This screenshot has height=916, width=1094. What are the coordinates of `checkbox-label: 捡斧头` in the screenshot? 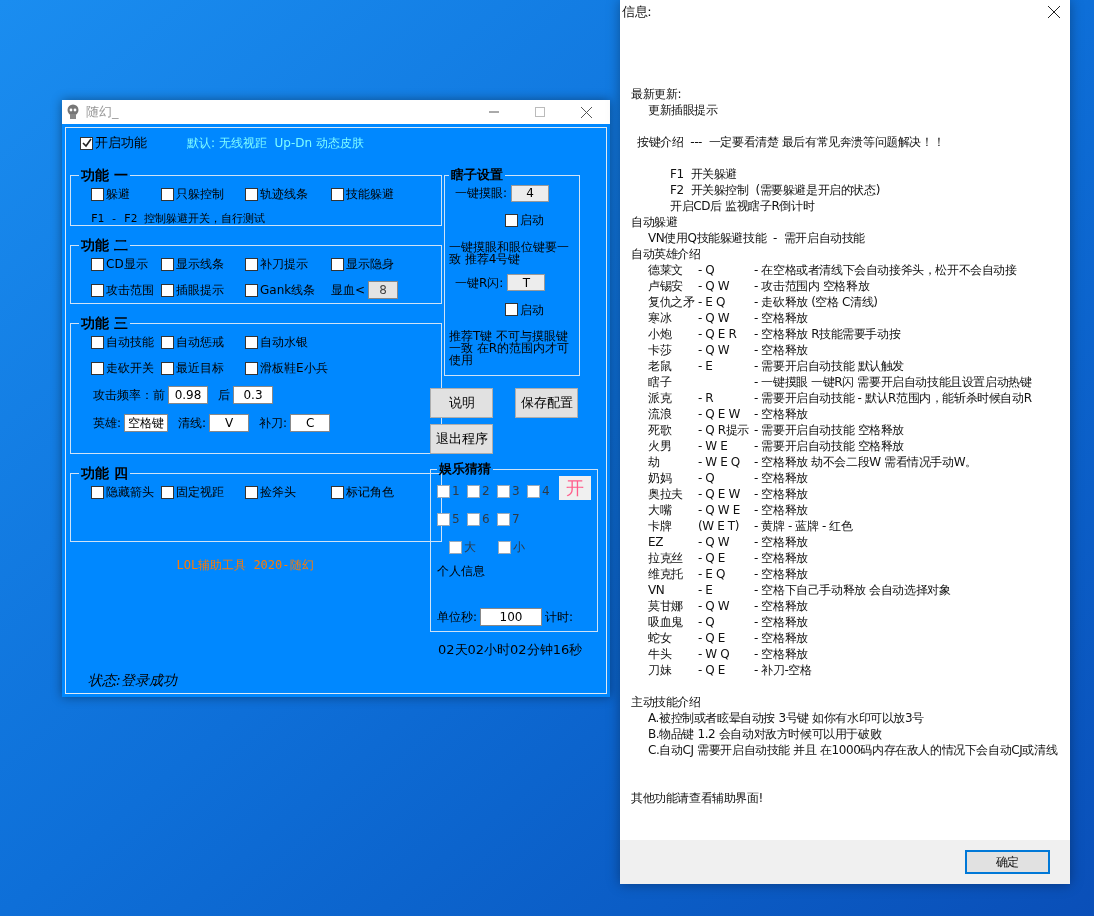 It's located at (278, 492).